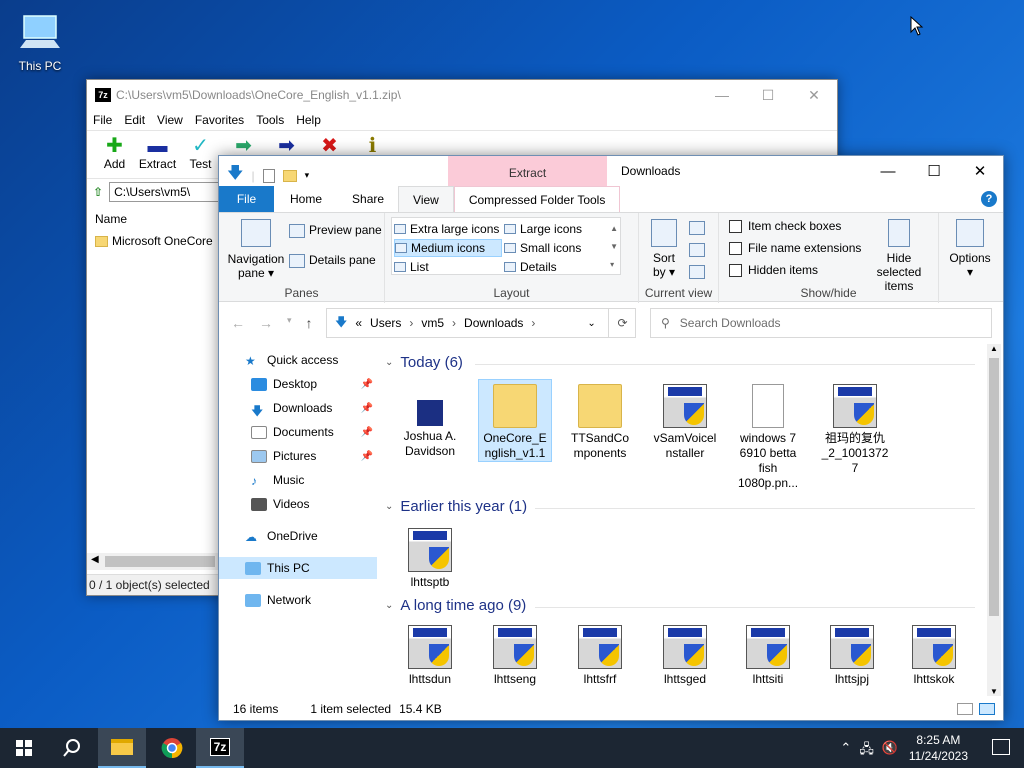  What do you see at coordinates (795, 248) in the screenshot?
I see `file-name-extensions-checkbox: File name extensions` at bounding box center [795, 248].